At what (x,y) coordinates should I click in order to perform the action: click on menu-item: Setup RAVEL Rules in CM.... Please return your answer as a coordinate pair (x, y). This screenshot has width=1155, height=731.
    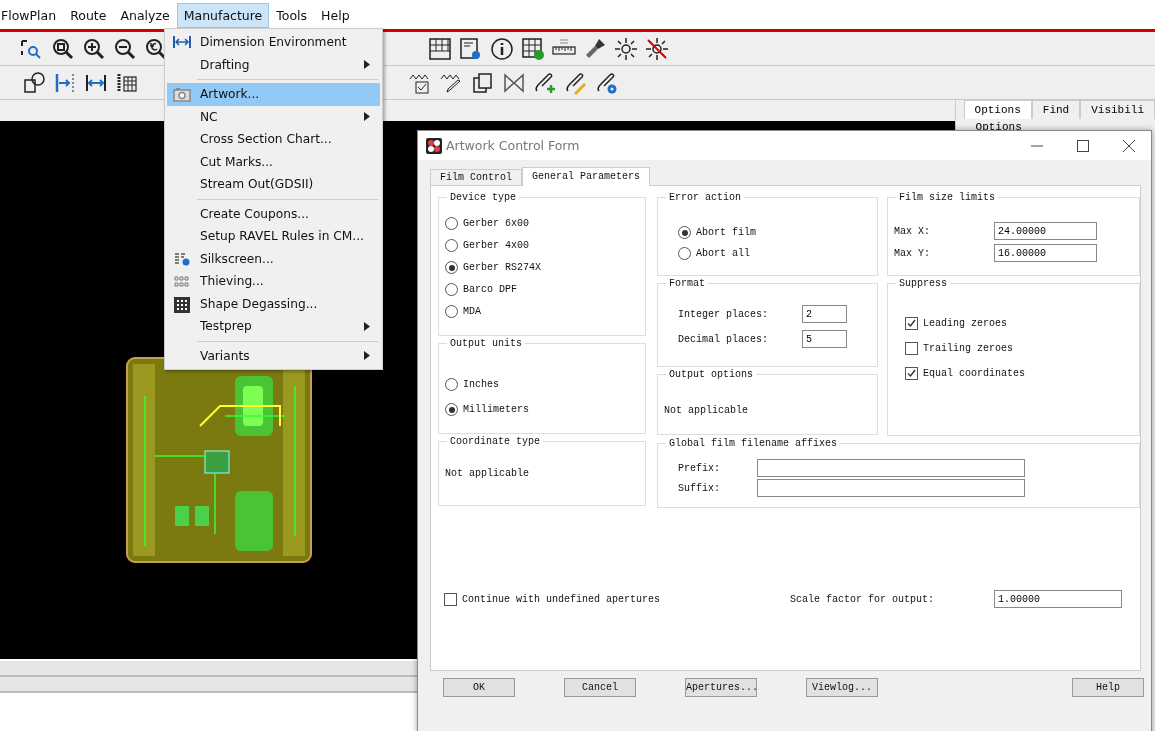
    Looking at the image, I should click on (273, 236).